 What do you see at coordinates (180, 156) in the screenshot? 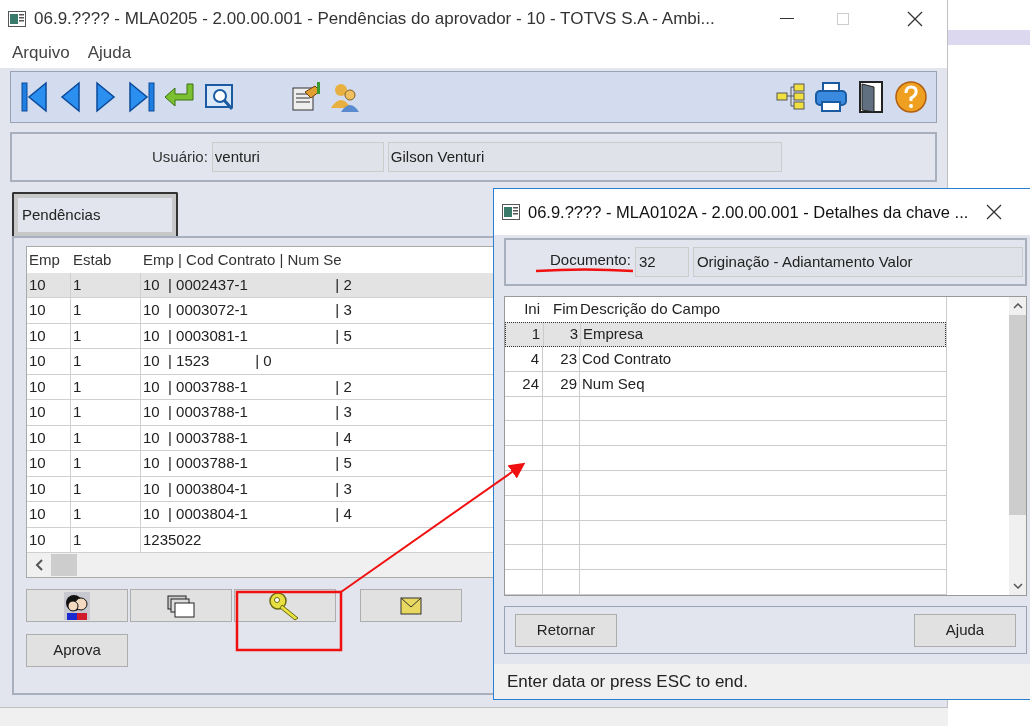
I see `user-label: Usuário:` at bounding box center [180, 156].